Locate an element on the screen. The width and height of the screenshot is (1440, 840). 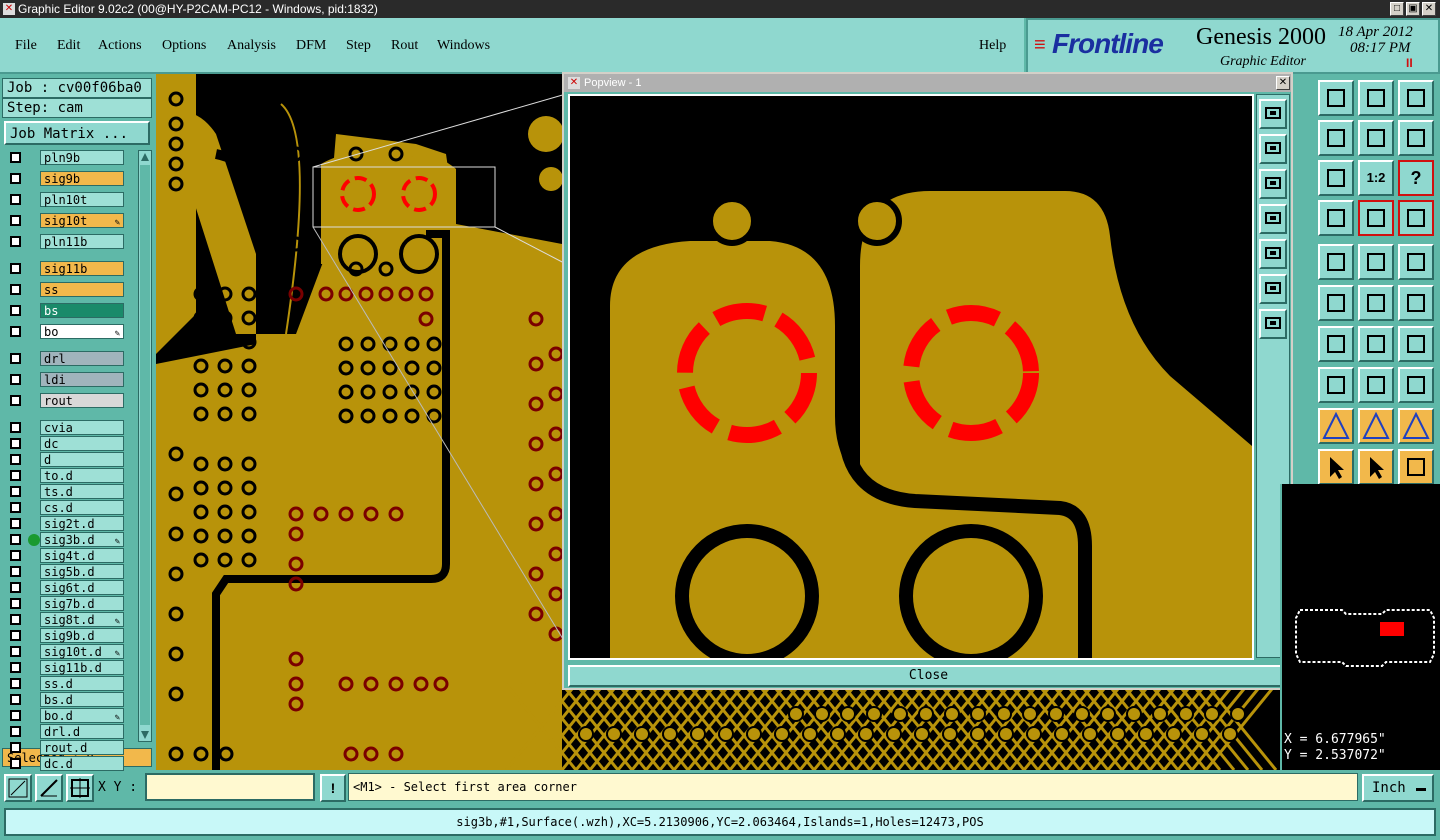
layer-name: ts.d is located at coordinates (82, 491).